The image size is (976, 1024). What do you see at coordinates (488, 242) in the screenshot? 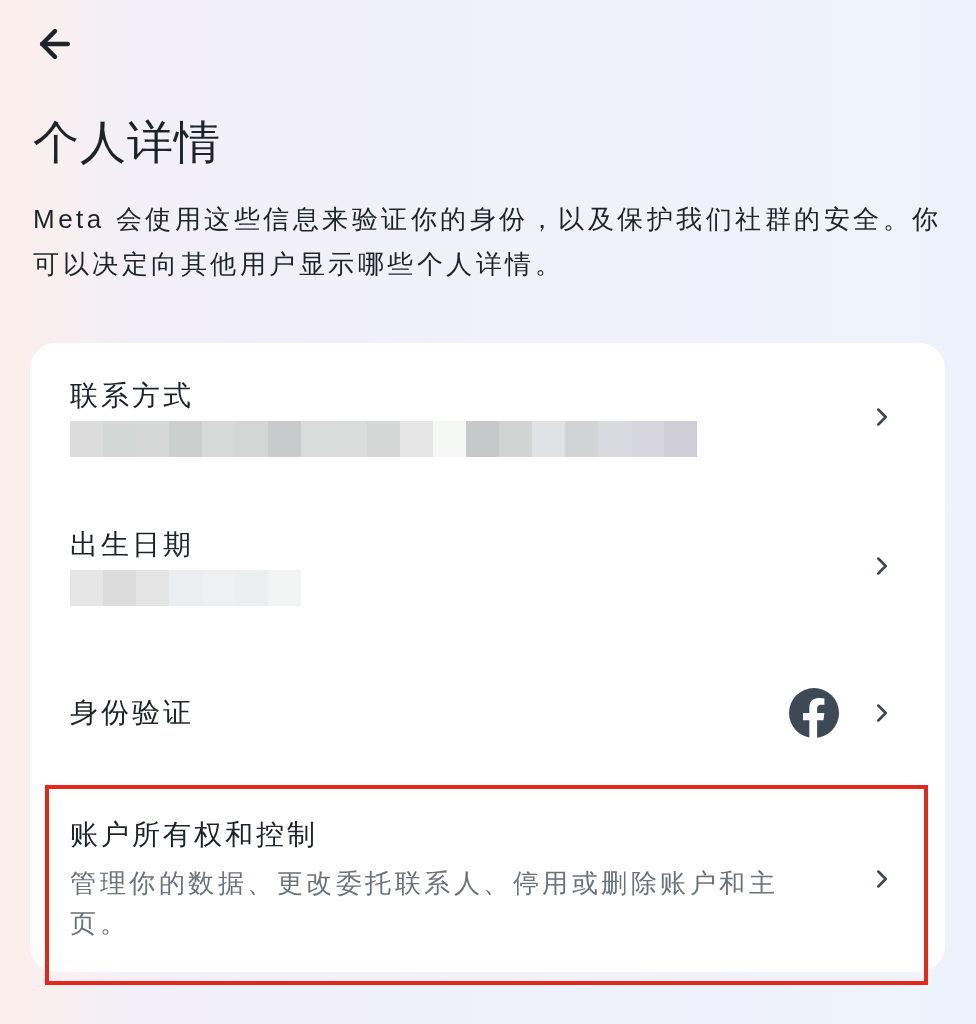
I see `page-description: Meta 会使用这些信息来验证你的身份，以及保护我们社群的安全。你可以决定向其他用户显示哪些个人详情。` at bounding box center [488, 242].